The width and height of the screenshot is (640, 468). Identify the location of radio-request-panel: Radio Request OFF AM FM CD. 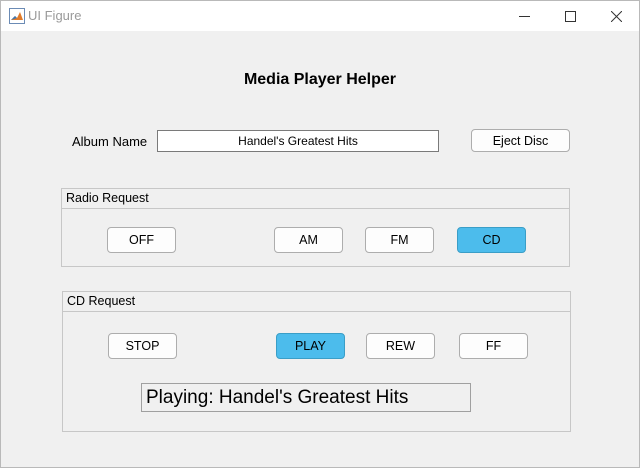
(315, 227).